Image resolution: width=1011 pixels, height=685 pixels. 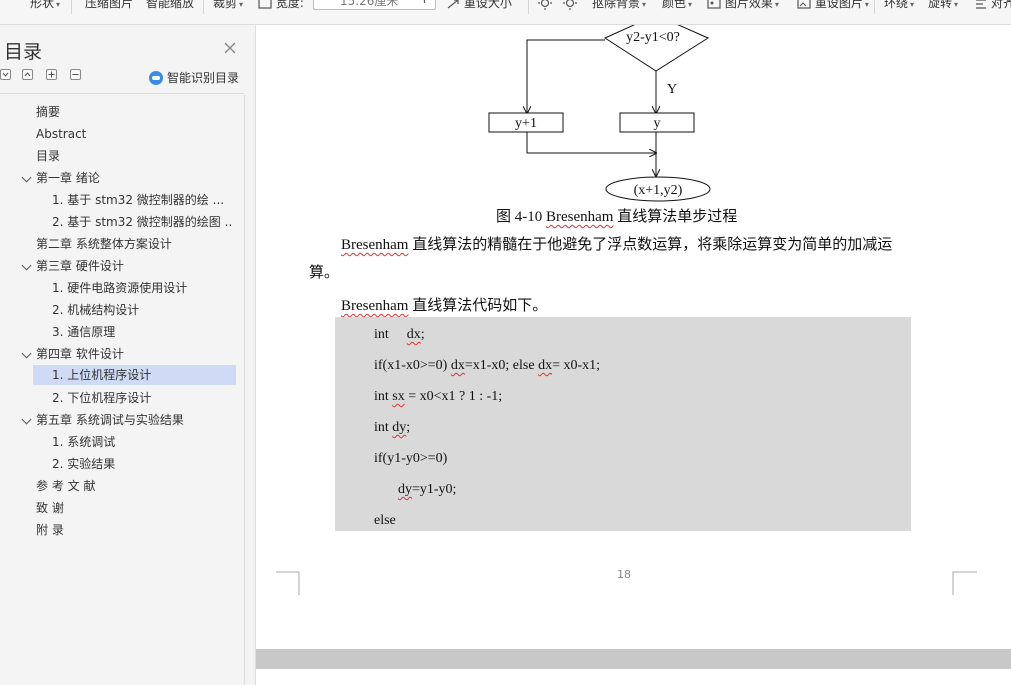 I want to click on toc-item-appendix: 附 录, so click(x=136, y=530).